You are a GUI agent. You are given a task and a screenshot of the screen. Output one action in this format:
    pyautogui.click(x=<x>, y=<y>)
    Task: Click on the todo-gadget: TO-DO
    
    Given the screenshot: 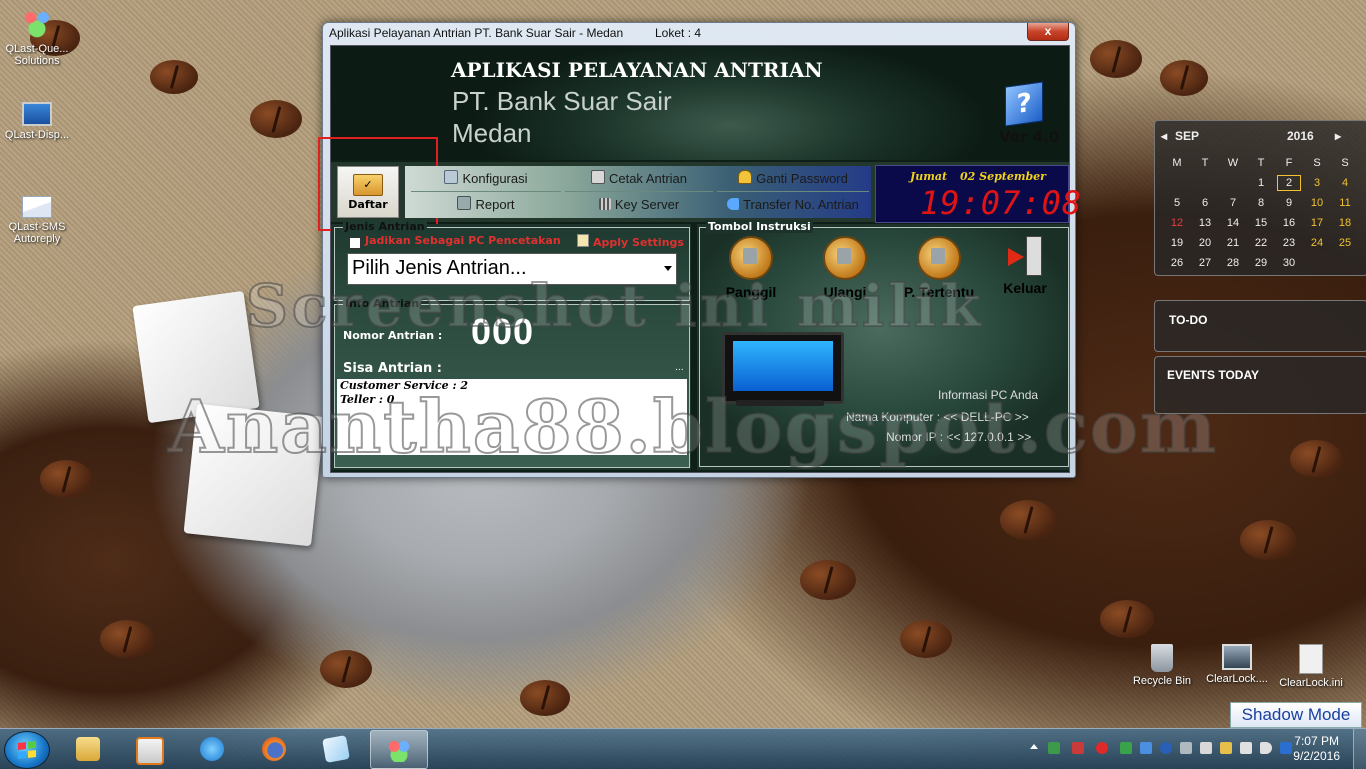 What is the action you would take?
    pyautogui.click(x=1260, y=326)
    